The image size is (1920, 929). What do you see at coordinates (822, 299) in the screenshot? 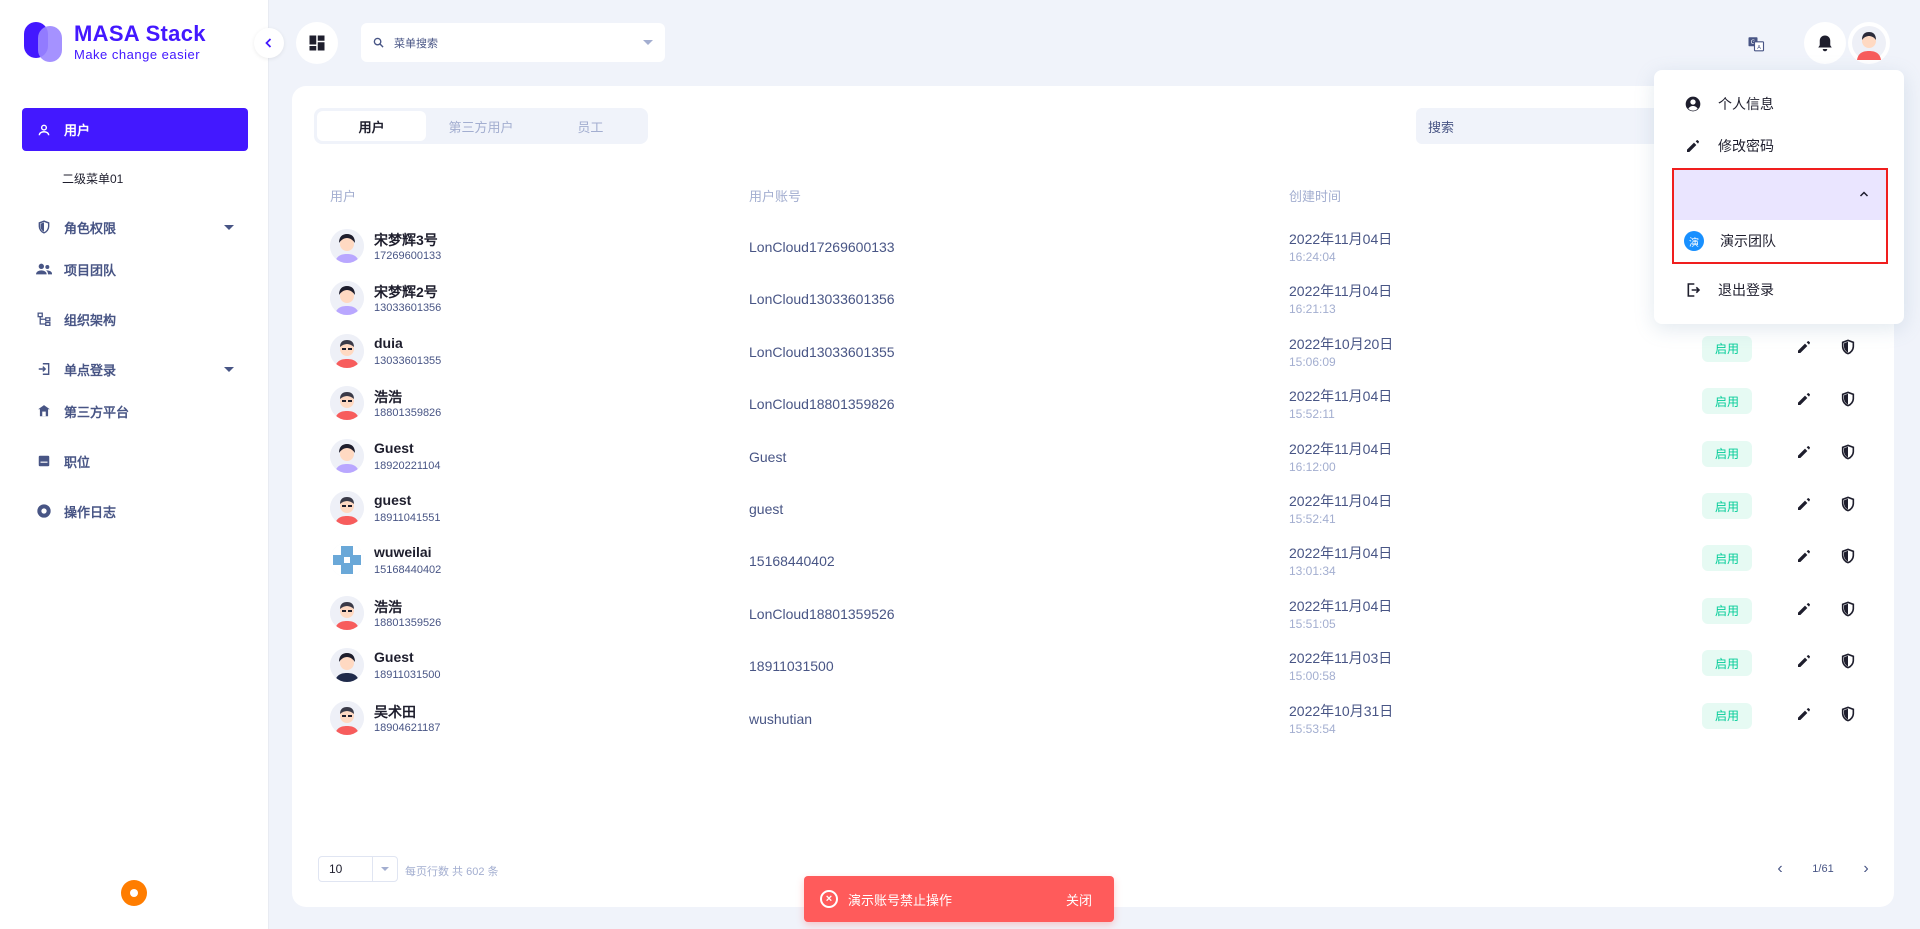
I see `user-account: LonCloud13033601356` at bounding box center [822, 299].